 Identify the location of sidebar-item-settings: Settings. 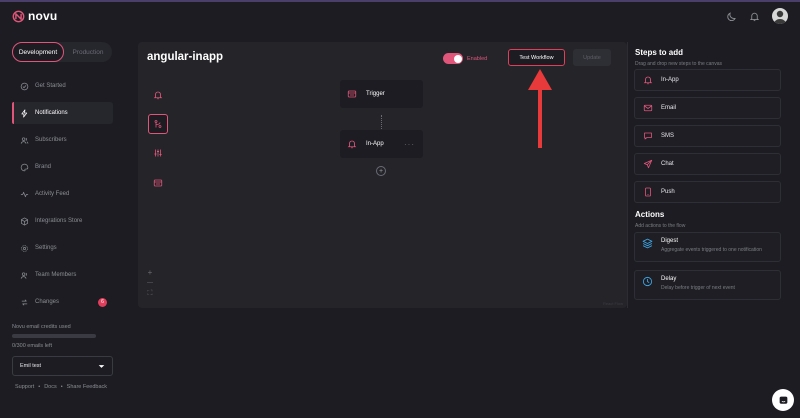
(62, 248).